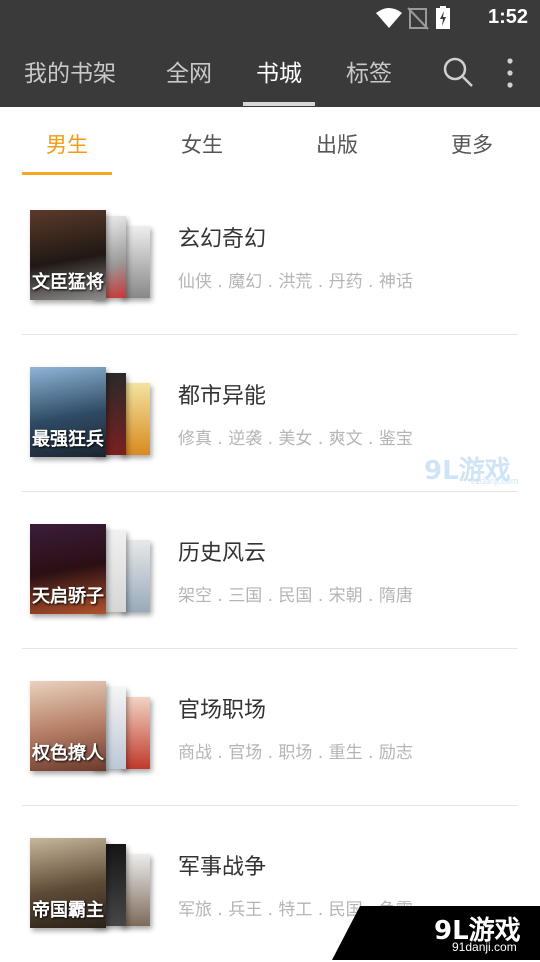 This screenshot has width=540, height=962. I want to click on category-tabs: 男生 女生 出版 更多, so click(270, 142).